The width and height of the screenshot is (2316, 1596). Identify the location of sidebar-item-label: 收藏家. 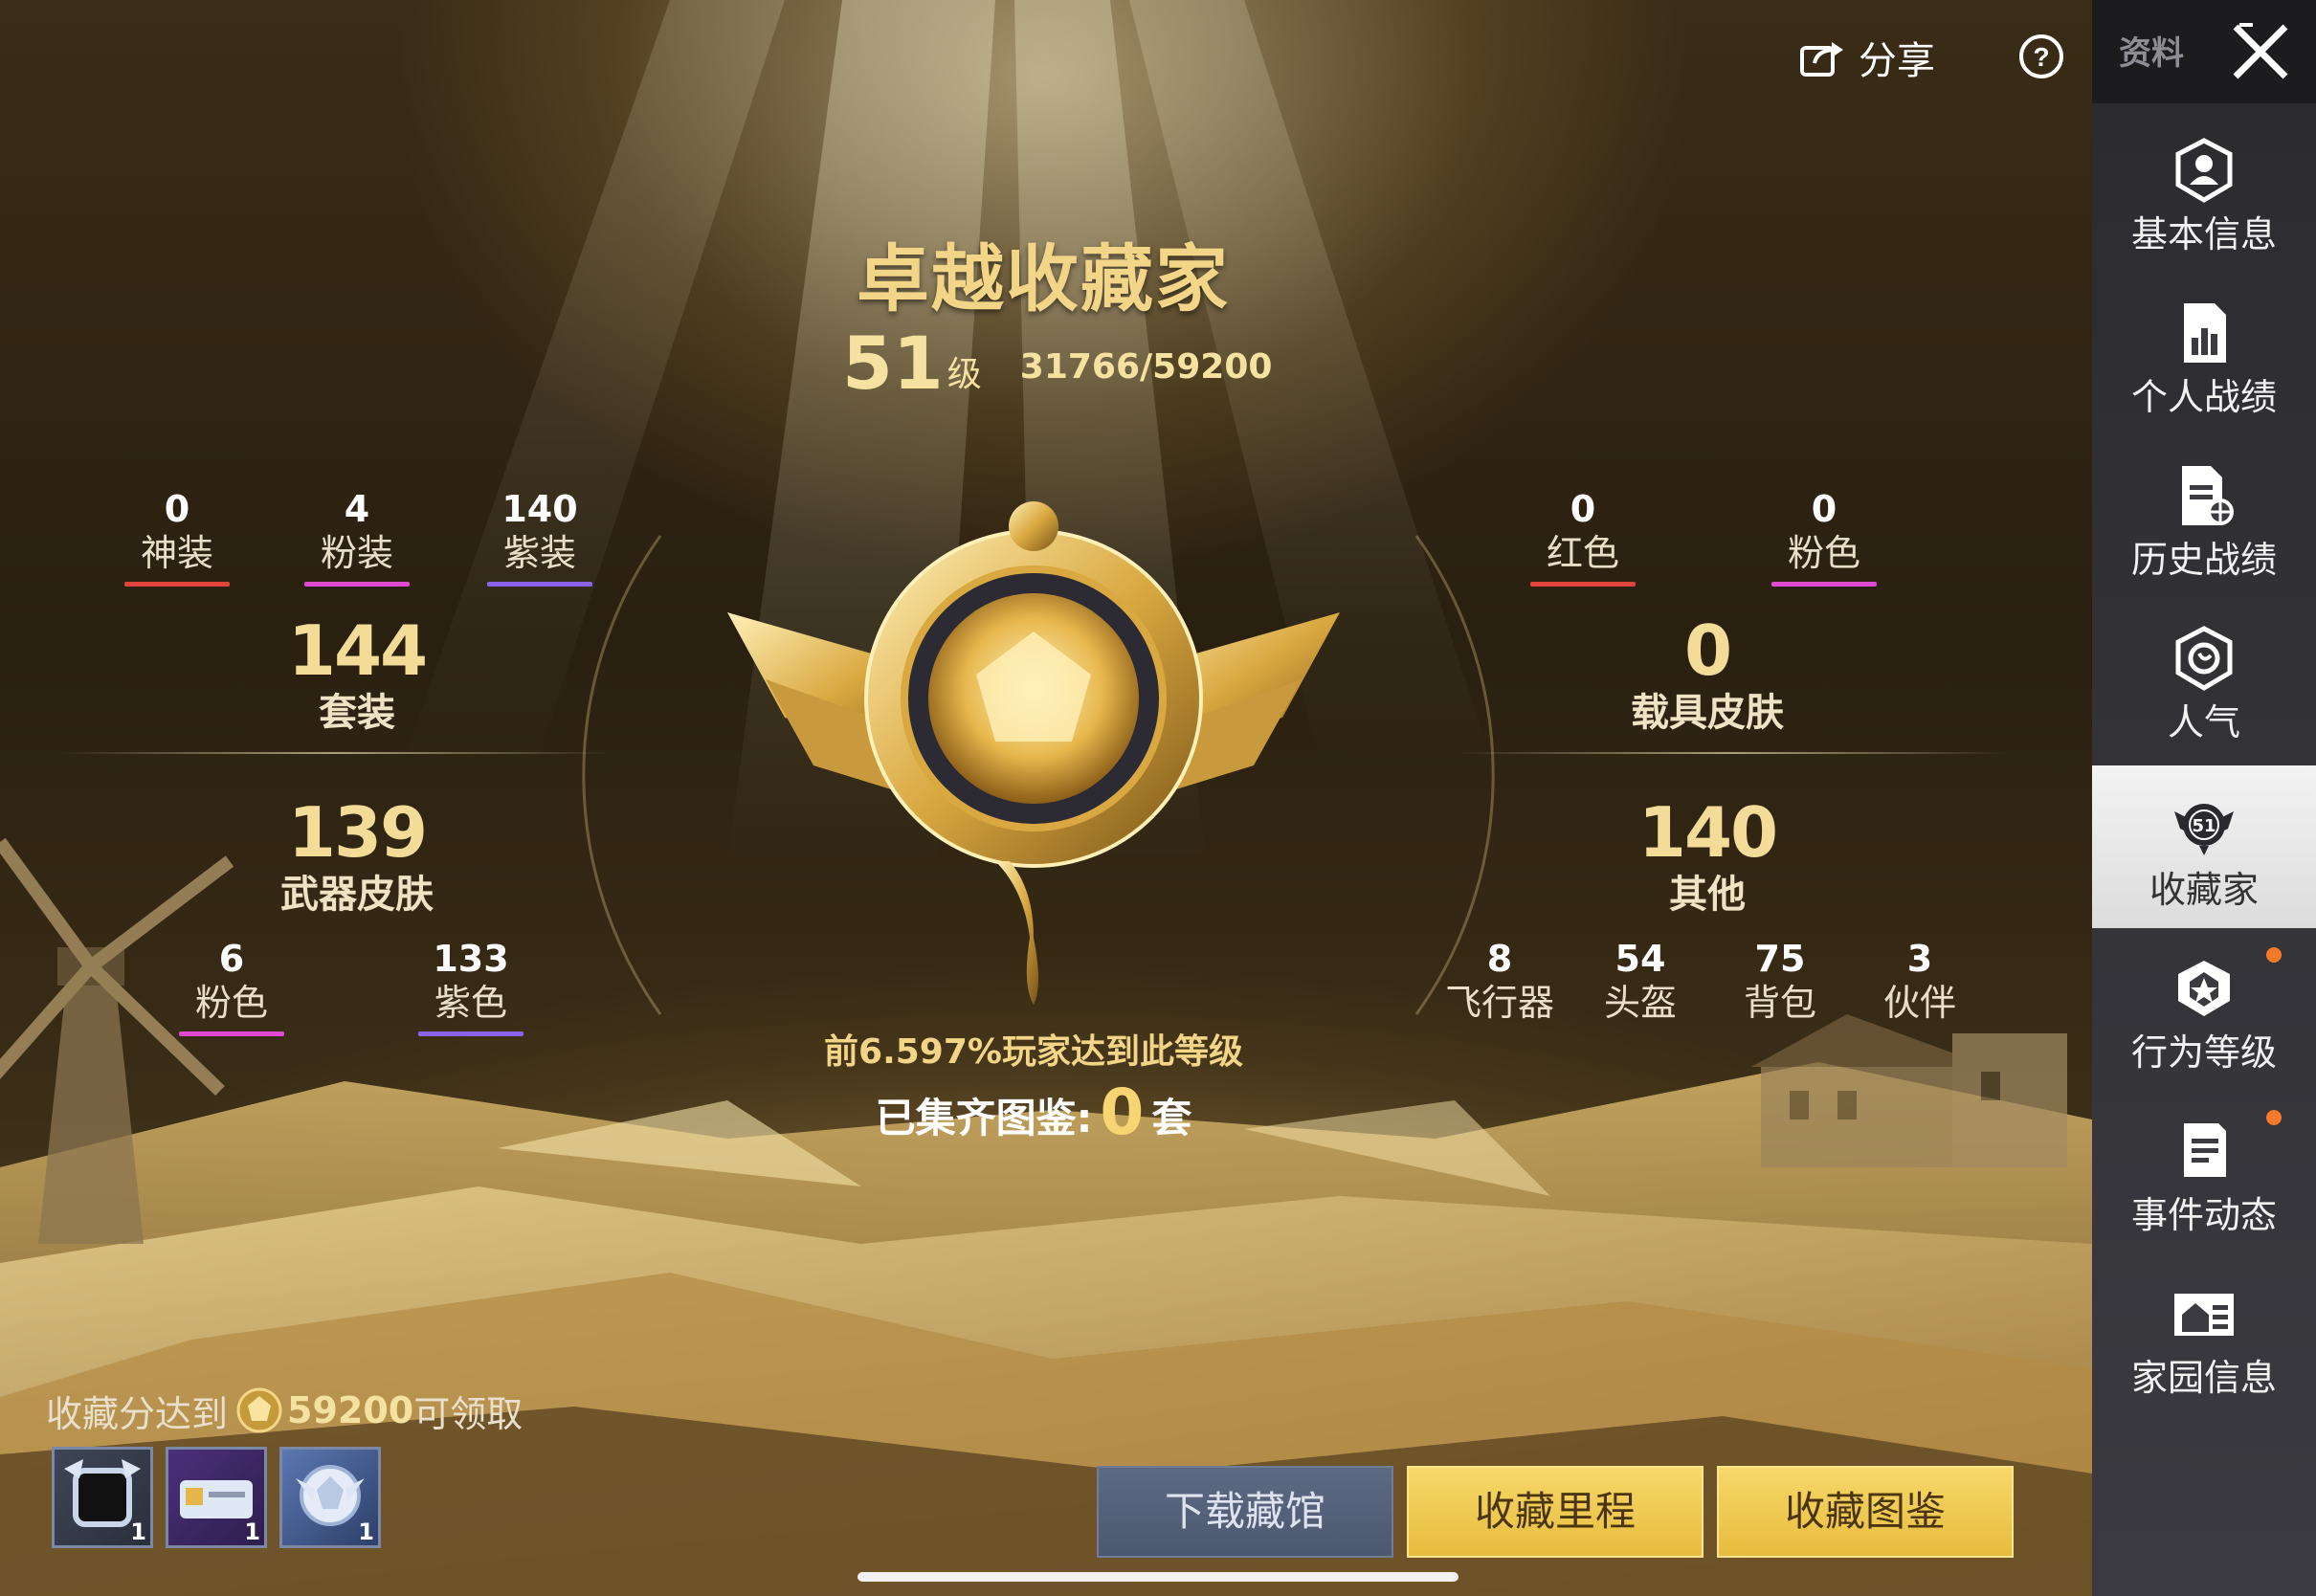
(2204, 890).